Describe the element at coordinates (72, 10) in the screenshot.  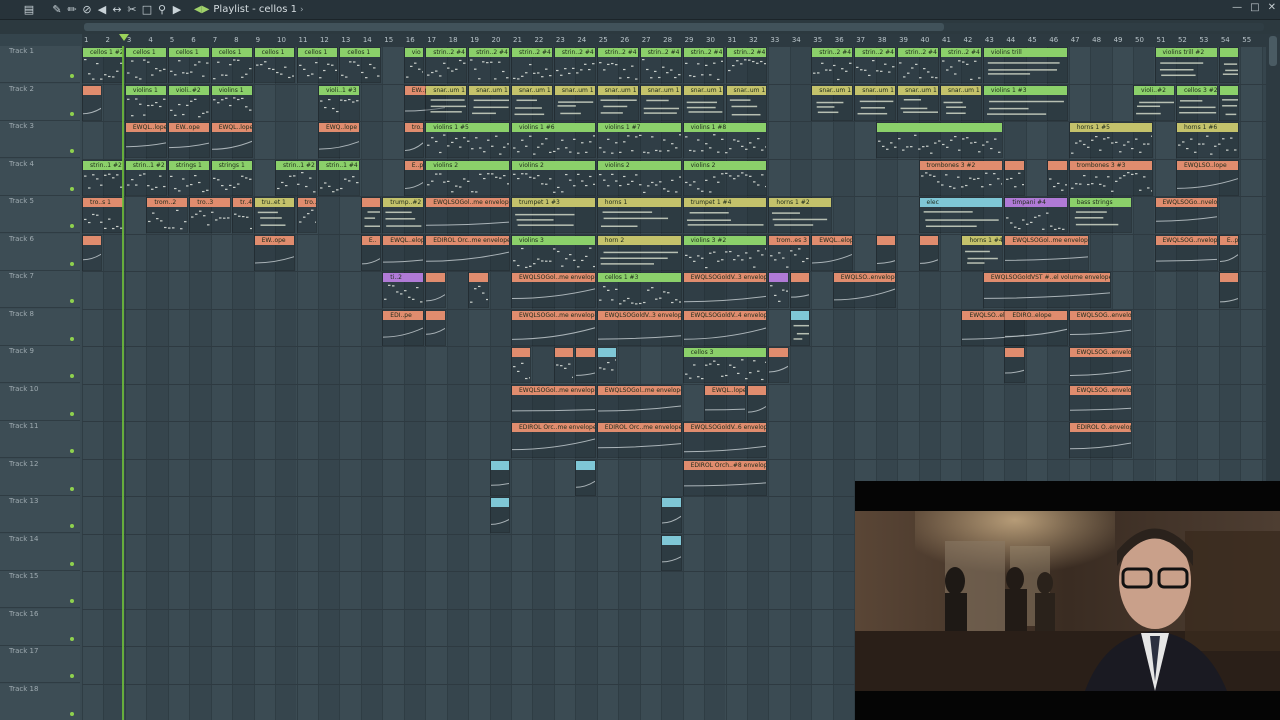
I see `paint-icon: ✏` at that location.